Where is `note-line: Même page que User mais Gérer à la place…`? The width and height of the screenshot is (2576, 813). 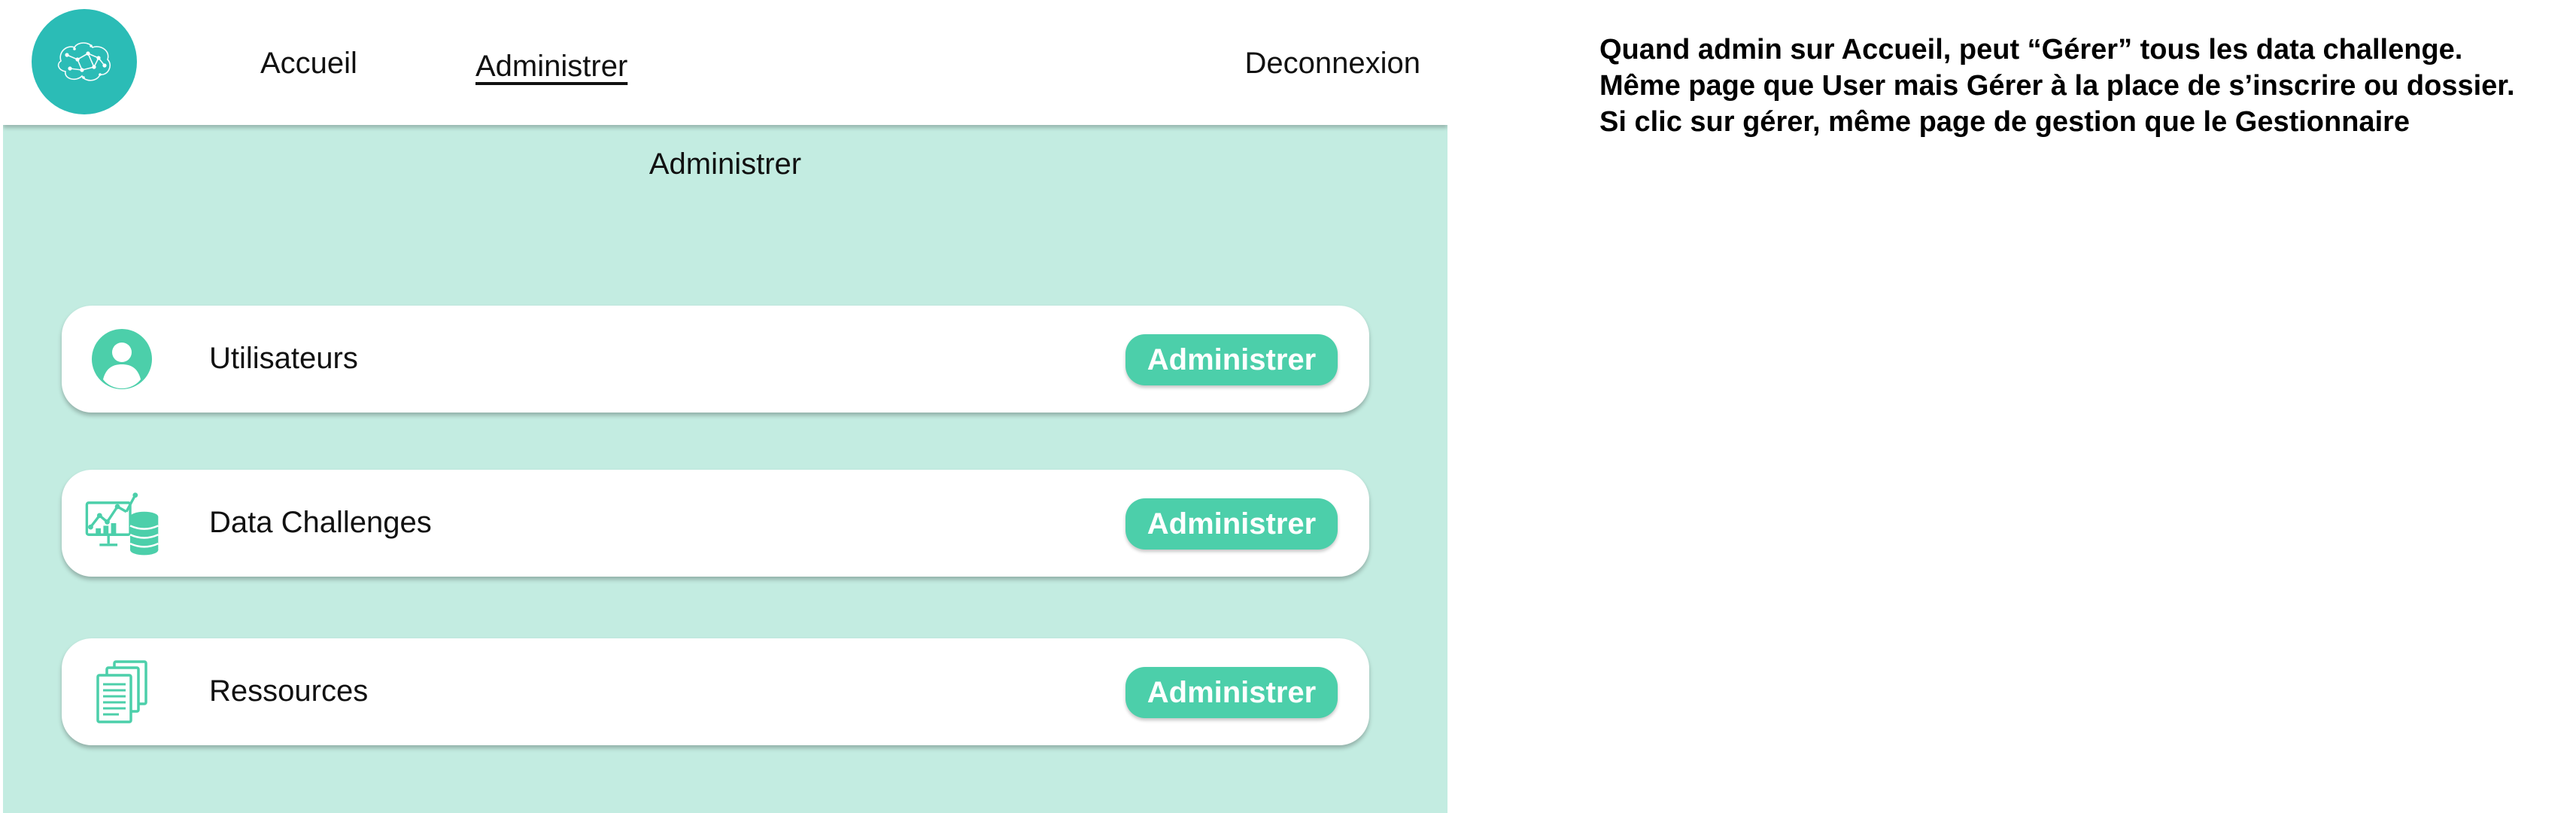
note-line: Même page que User mais Gérer à la place… is located at coordinates (2057, 86).